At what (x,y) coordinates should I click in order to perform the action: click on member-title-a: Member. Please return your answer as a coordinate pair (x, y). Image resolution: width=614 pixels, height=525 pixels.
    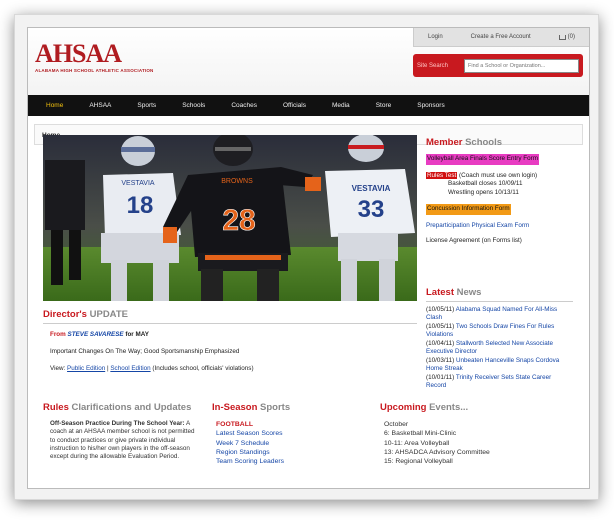
    Looking at the image, I should click on (444, 142).